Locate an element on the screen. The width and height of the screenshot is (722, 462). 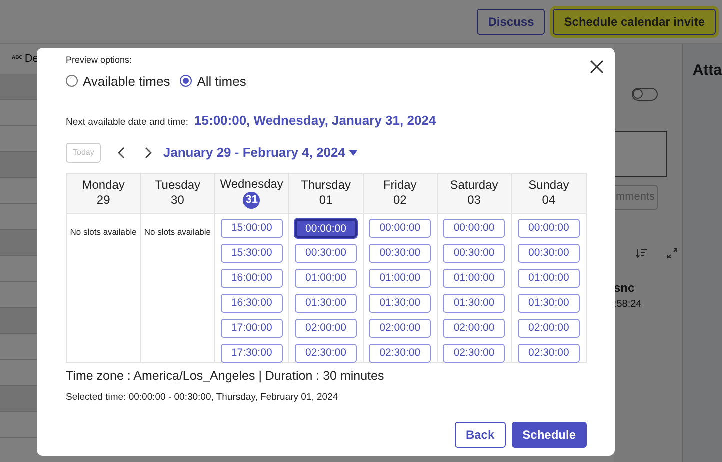
day-name: Saturday is located at coordinates (474, 185).